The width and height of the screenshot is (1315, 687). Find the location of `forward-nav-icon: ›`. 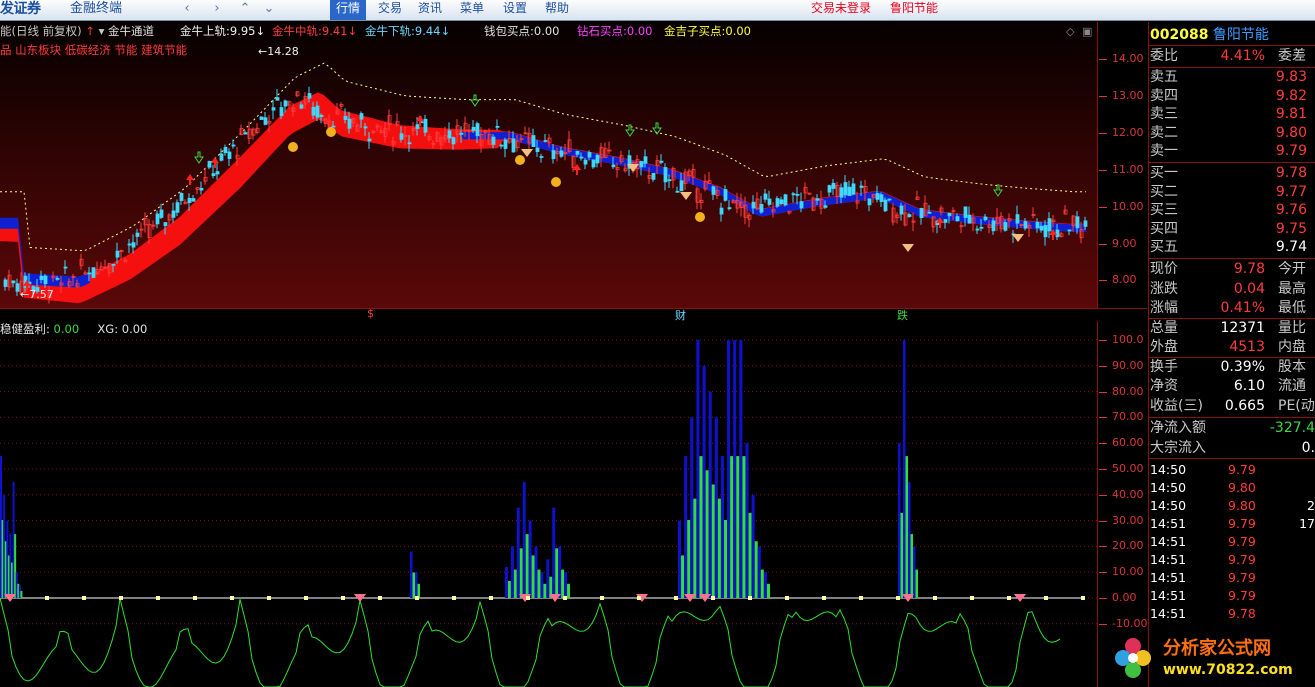

forward-nav-icon: › is located at coordinates (217, 10).